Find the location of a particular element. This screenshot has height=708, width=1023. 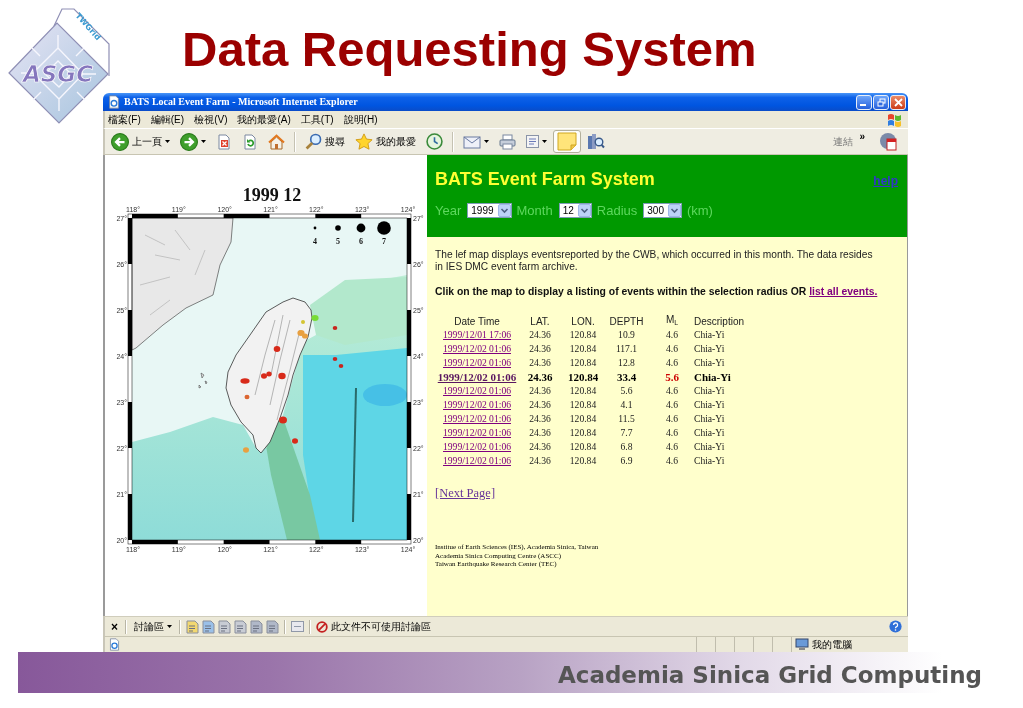

table-cell: 12.8 is located at coordinates (626, 363).